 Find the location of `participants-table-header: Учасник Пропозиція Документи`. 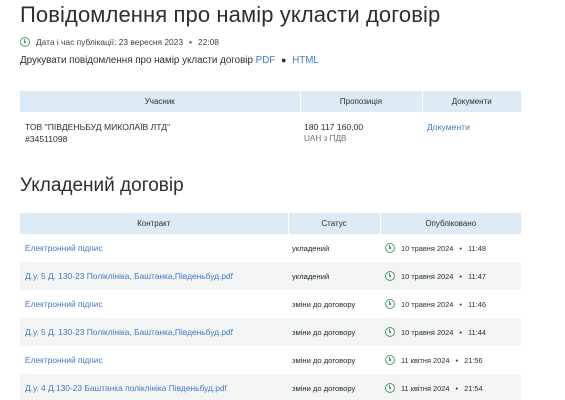

participants-table-header: Учасник Пропозиція Документи is located at coordinates (270, 101).